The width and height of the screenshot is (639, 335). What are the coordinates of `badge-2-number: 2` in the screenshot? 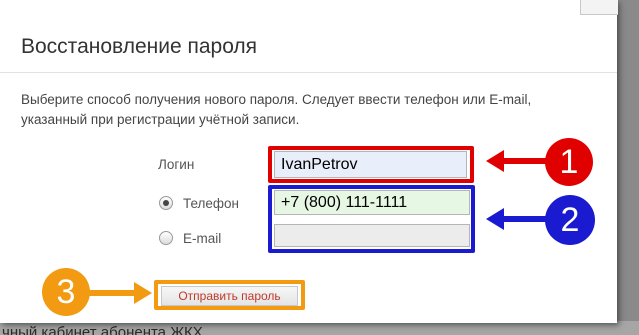 It's located at (570, 220).